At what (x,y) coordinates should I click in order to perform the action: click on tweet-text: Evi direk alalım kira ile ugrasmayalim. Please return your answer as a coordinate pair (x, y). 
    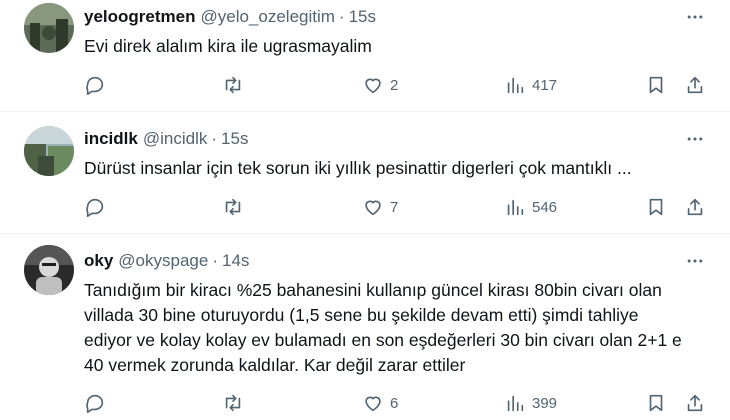
    Looking at the image, I should click on (397, 46).